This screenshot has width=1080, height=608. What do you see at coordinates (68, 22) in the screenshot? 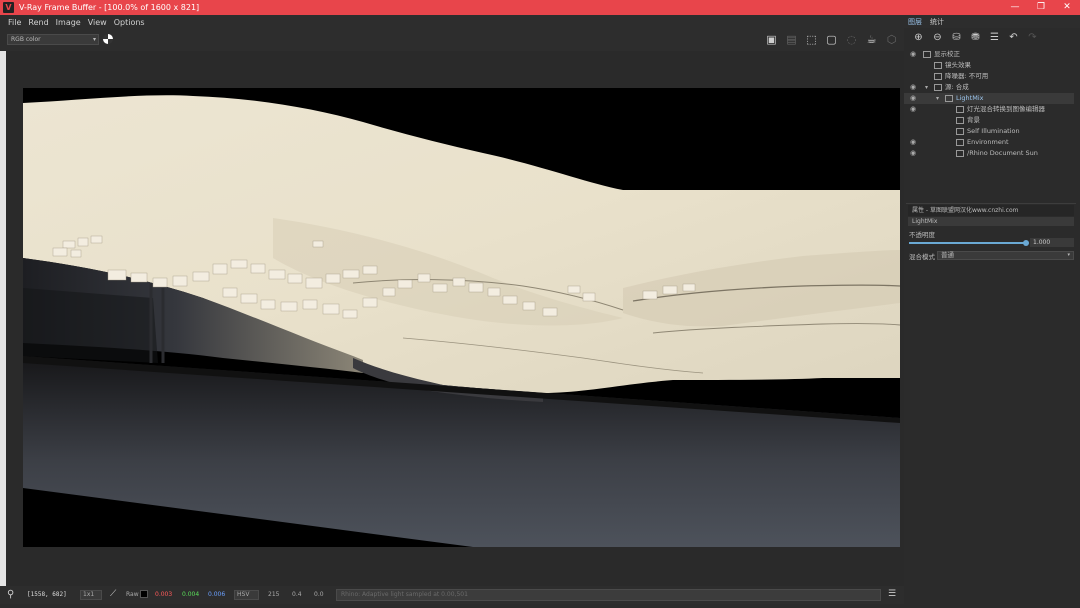
I see `menu-image: Image` at bounding box center [68, 22].